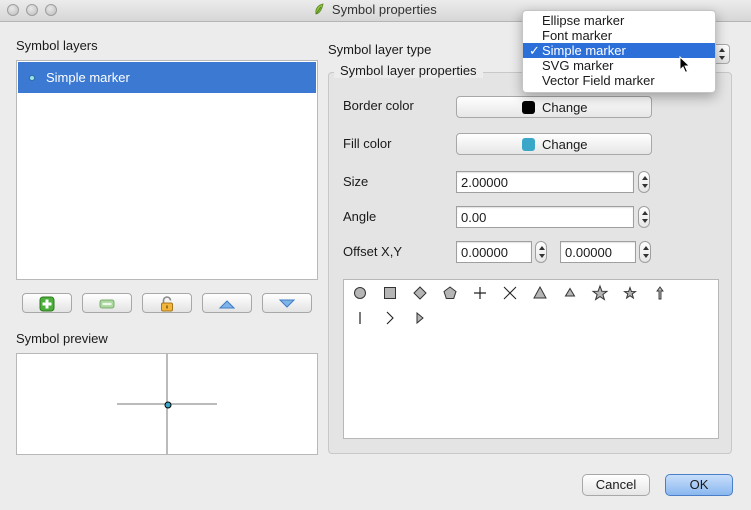  What do you see at coordinates (630, 293) in the screenshot?
I see `regular-star-shape-icon` at bounding box center [630, 293].